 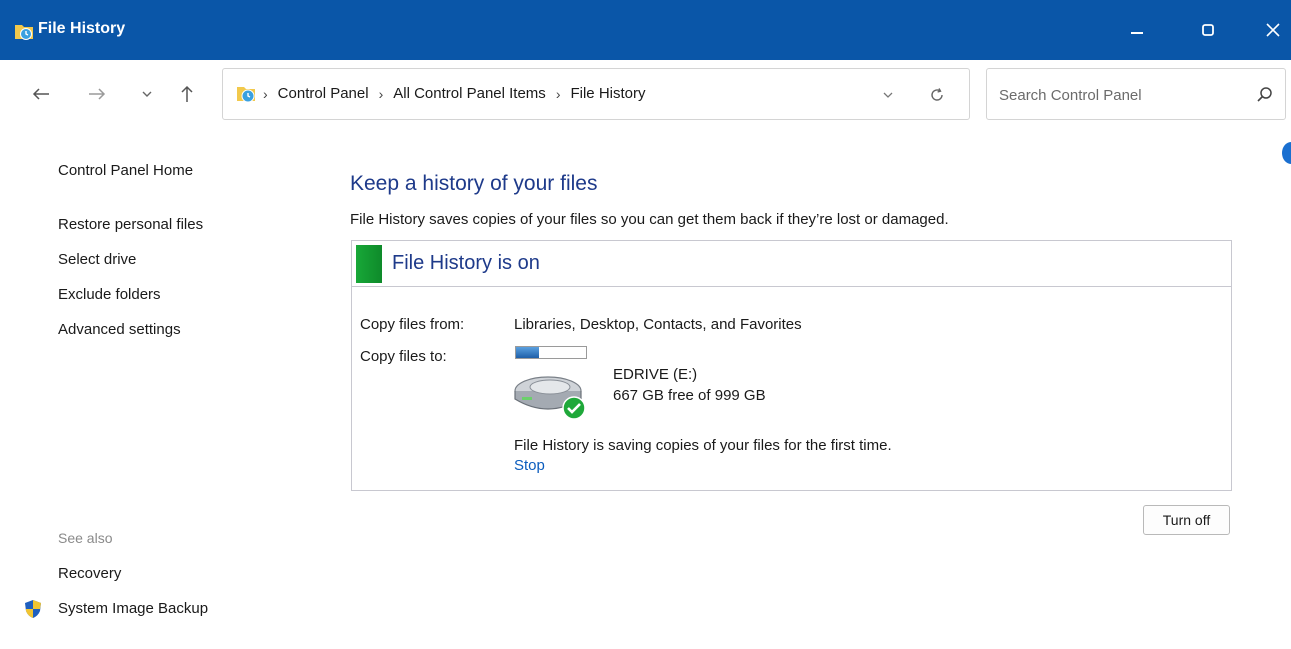 I want to click on title-bar: File History, so click(x=645, y=30).